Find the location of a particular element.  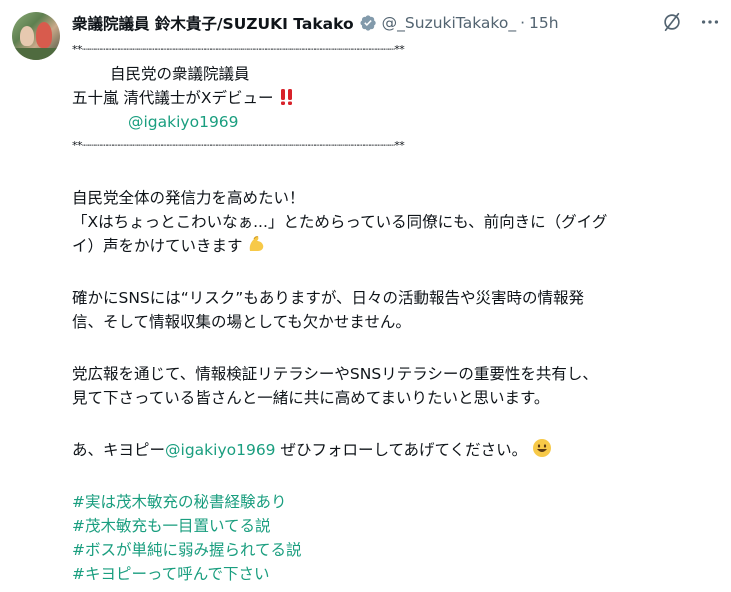

hashtag-link: #実は茂木敏充の秘書経験あり is located at coordinates (397, 502).